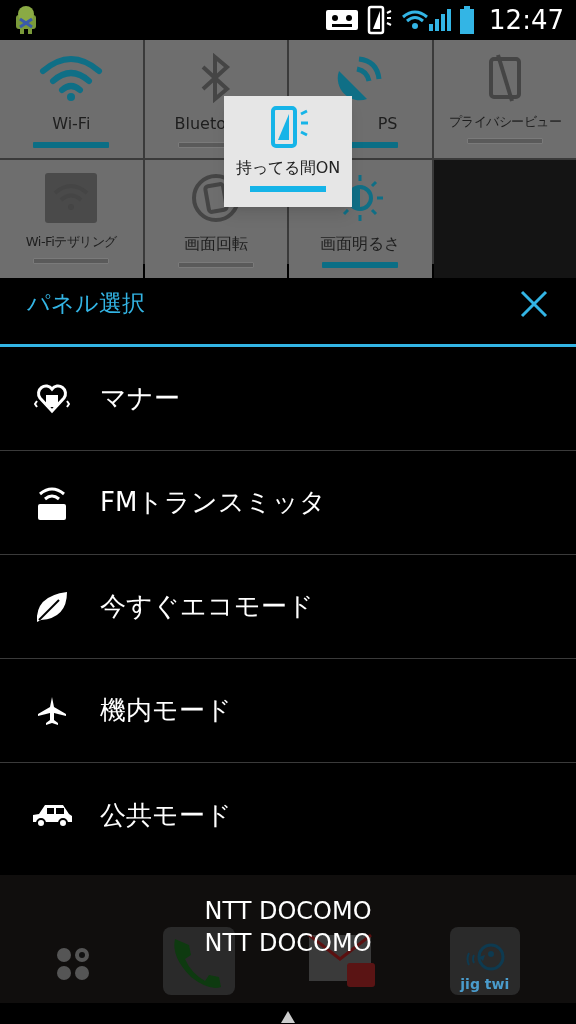 This screenshot has width=576, height=1024. I want to click on battery-icon, so click(467, 20).